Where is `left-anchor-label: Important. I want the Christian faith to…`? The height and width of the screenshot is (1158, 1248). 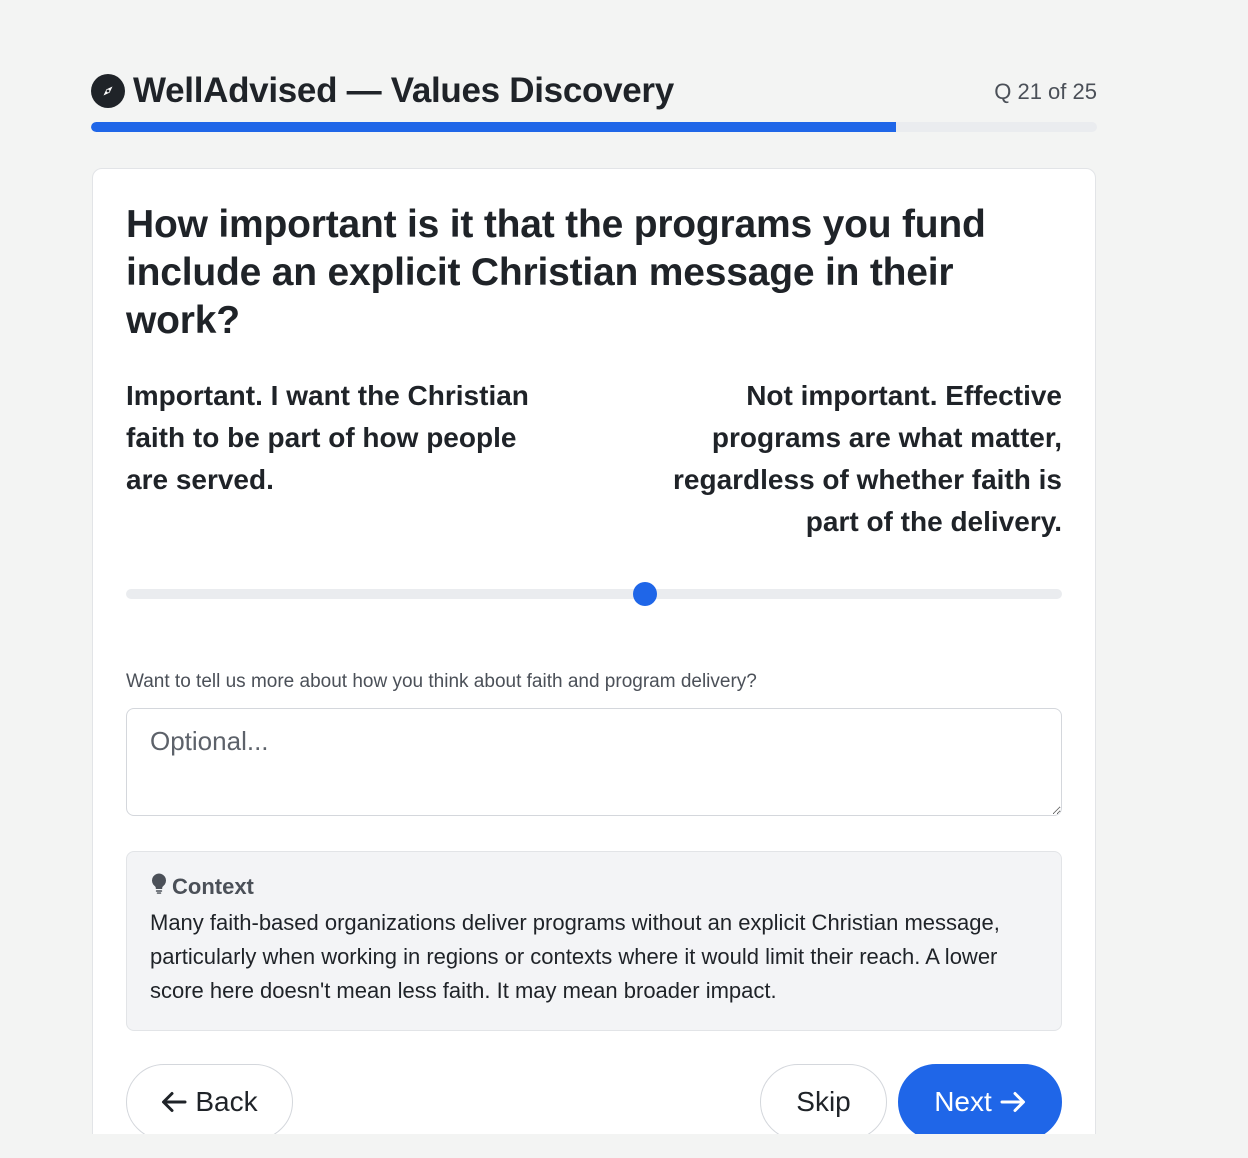 left-anchor-label: Important. I want the Christian faith to… is located at coordinates (327, 437).